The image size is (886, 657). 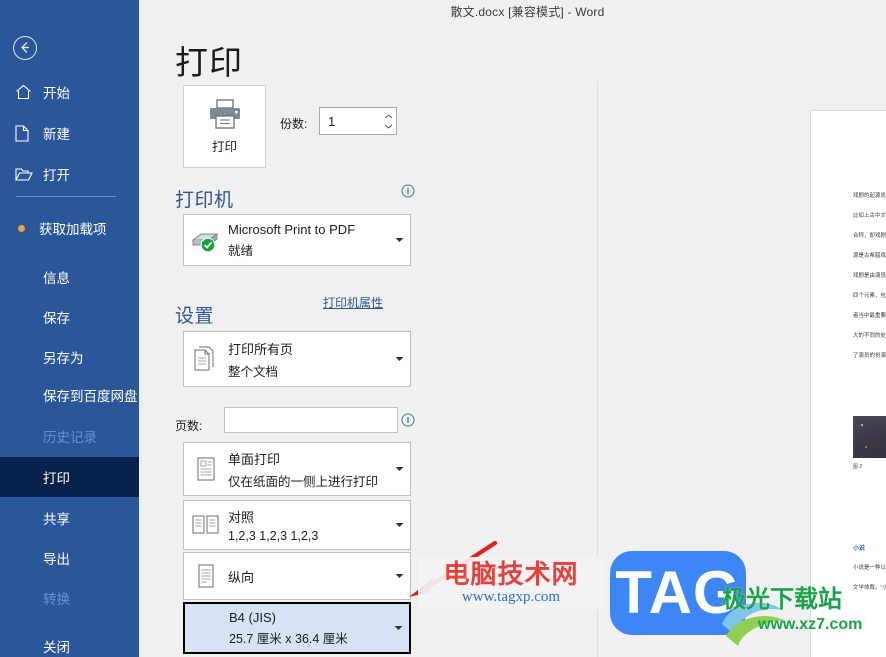 What do you see at coordinates (206, 576) in the screenshot?
I see `portrait-icon` at bounding box center [206, 576].